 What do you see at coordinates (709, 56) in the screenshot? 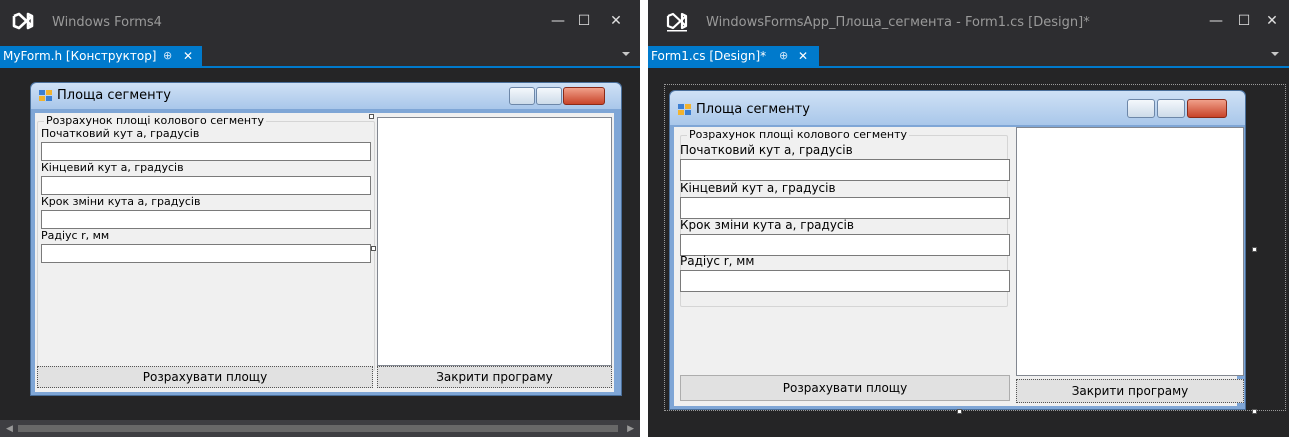
I see `tab-label: Form1.cs [Design]*` at bounding box center [709, 56].